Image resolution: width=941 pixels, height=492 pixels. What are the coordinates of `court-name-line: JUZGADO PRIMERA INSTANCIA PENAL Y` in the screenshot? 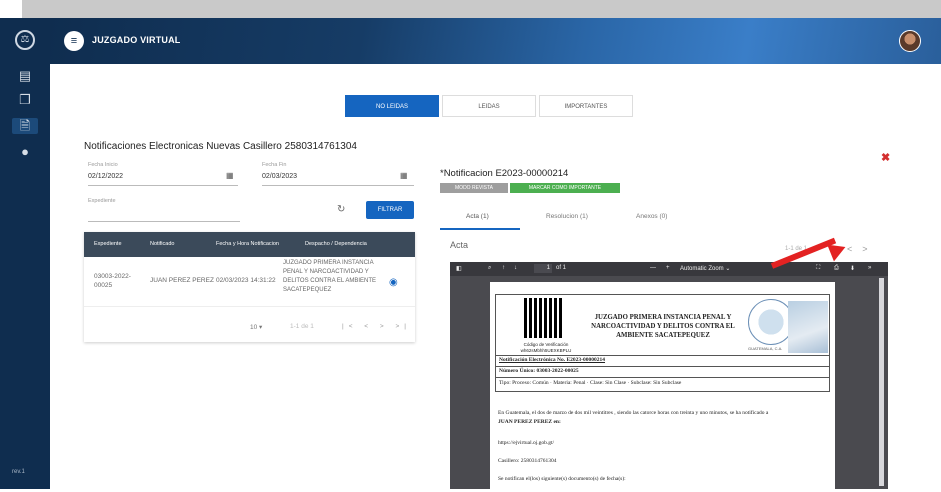 It's located at (663, 317).